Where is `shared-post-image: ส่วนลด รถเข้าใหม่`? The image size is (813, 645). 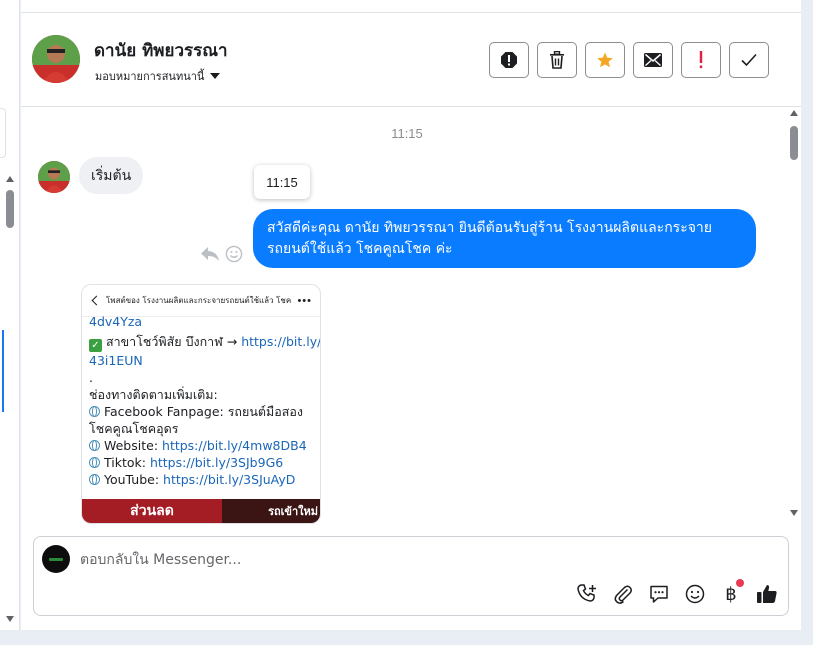 shared-post-image: ส่วนลด รถเข้าใหม่ is located at coordinates (201, 511).